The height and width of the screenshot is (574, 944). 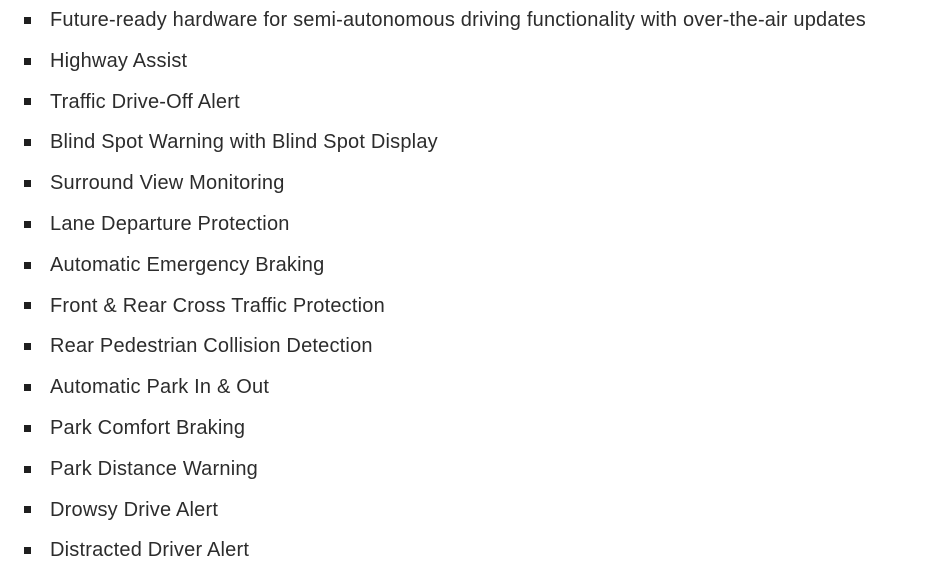 What do you see at coordinates (433, 428) in the screenshot?
I see `list-item: Park Comfort Braking` at bounding box center [433, 428].